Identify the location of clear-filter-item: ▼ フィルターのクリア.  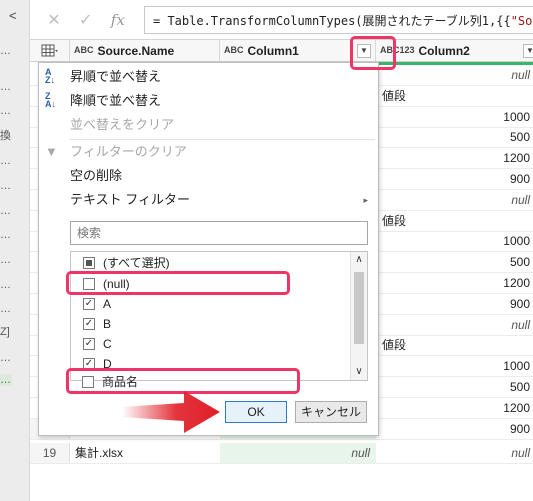
(208, 152).